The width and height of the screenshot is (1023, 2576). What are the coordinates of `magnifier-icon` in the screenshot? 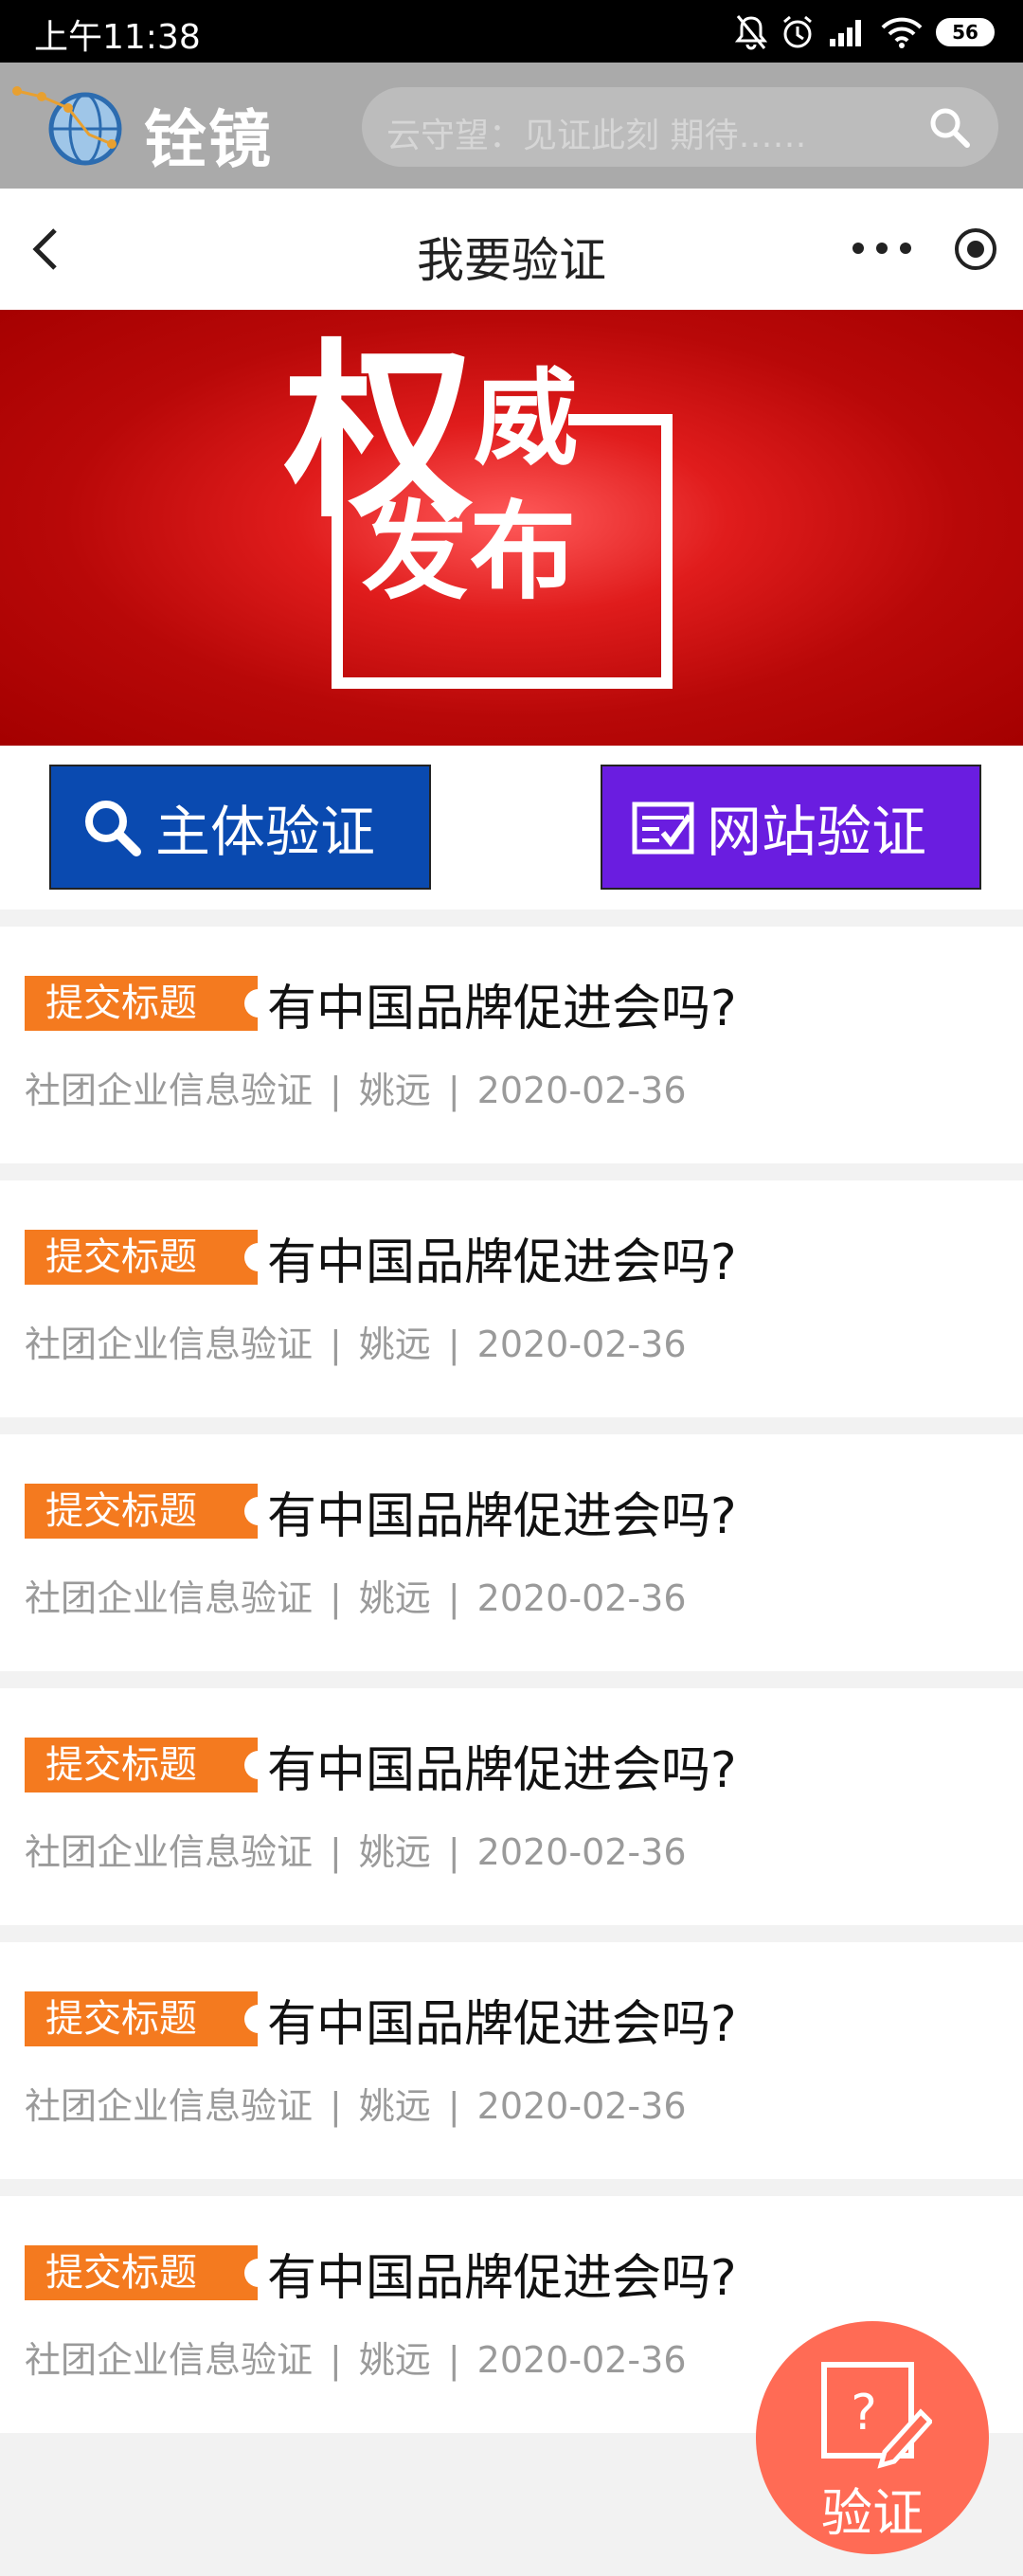 It's located at (113, 828).